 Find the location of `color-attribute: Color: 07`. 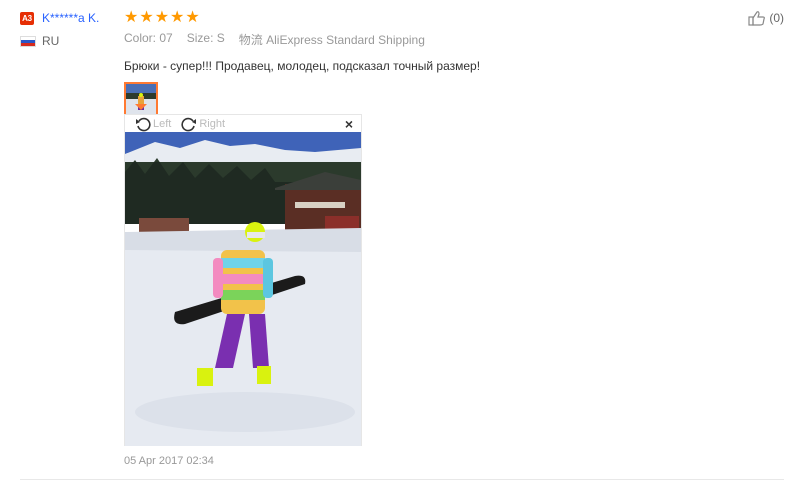

color-attribute: Color: 07 is located at coordinates (148, 39).